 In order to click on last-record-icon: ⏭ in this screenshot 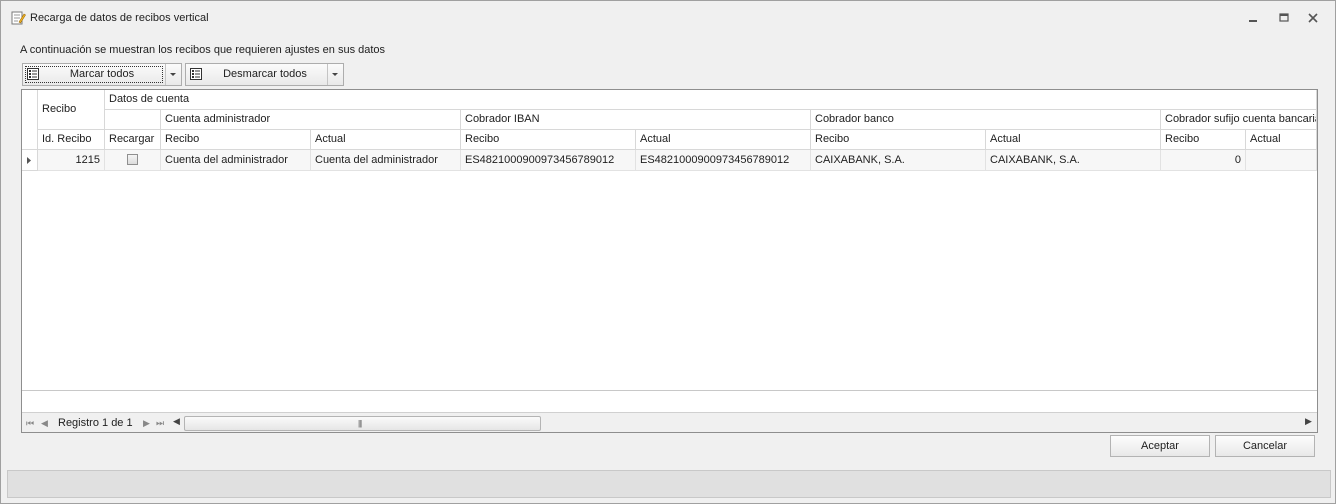, I will do `click(160, 423)`.